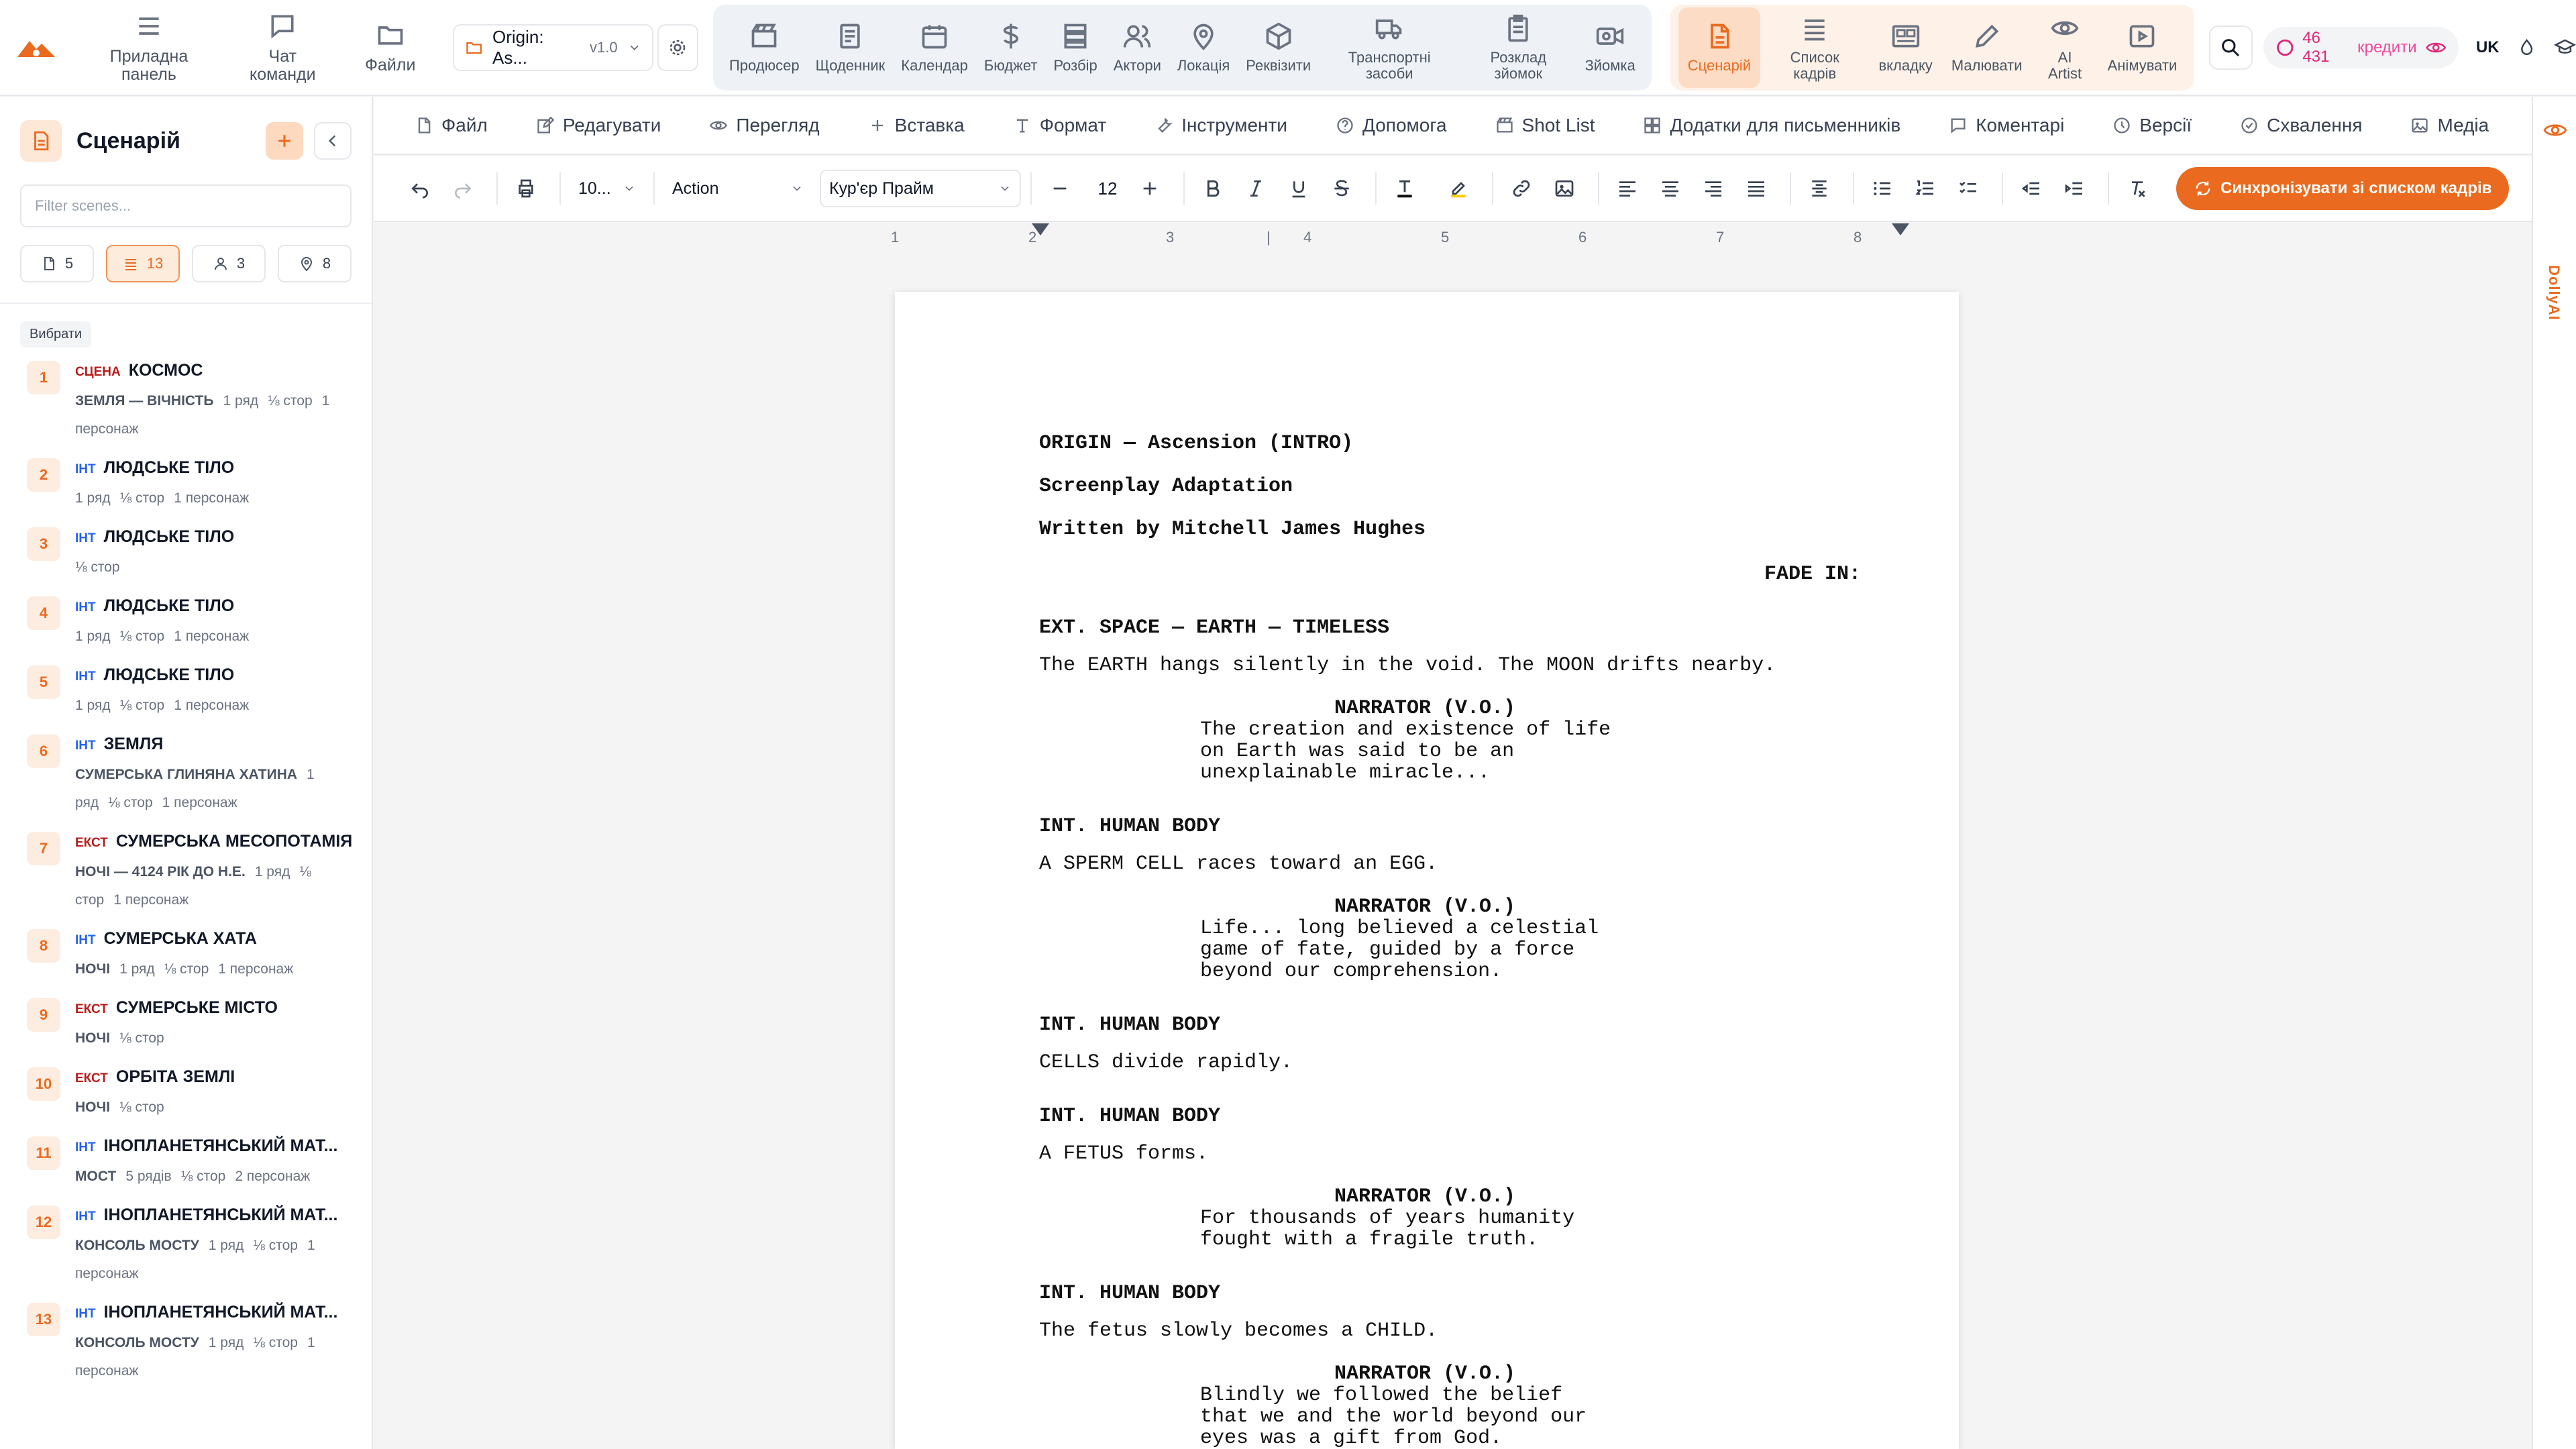 This screenshot has height=1449, width=2576. What do you see at coordinates (1545, 125) in the screenshot?
I see `menu-clapper: Shot List` at bounding box center [1545, 125].